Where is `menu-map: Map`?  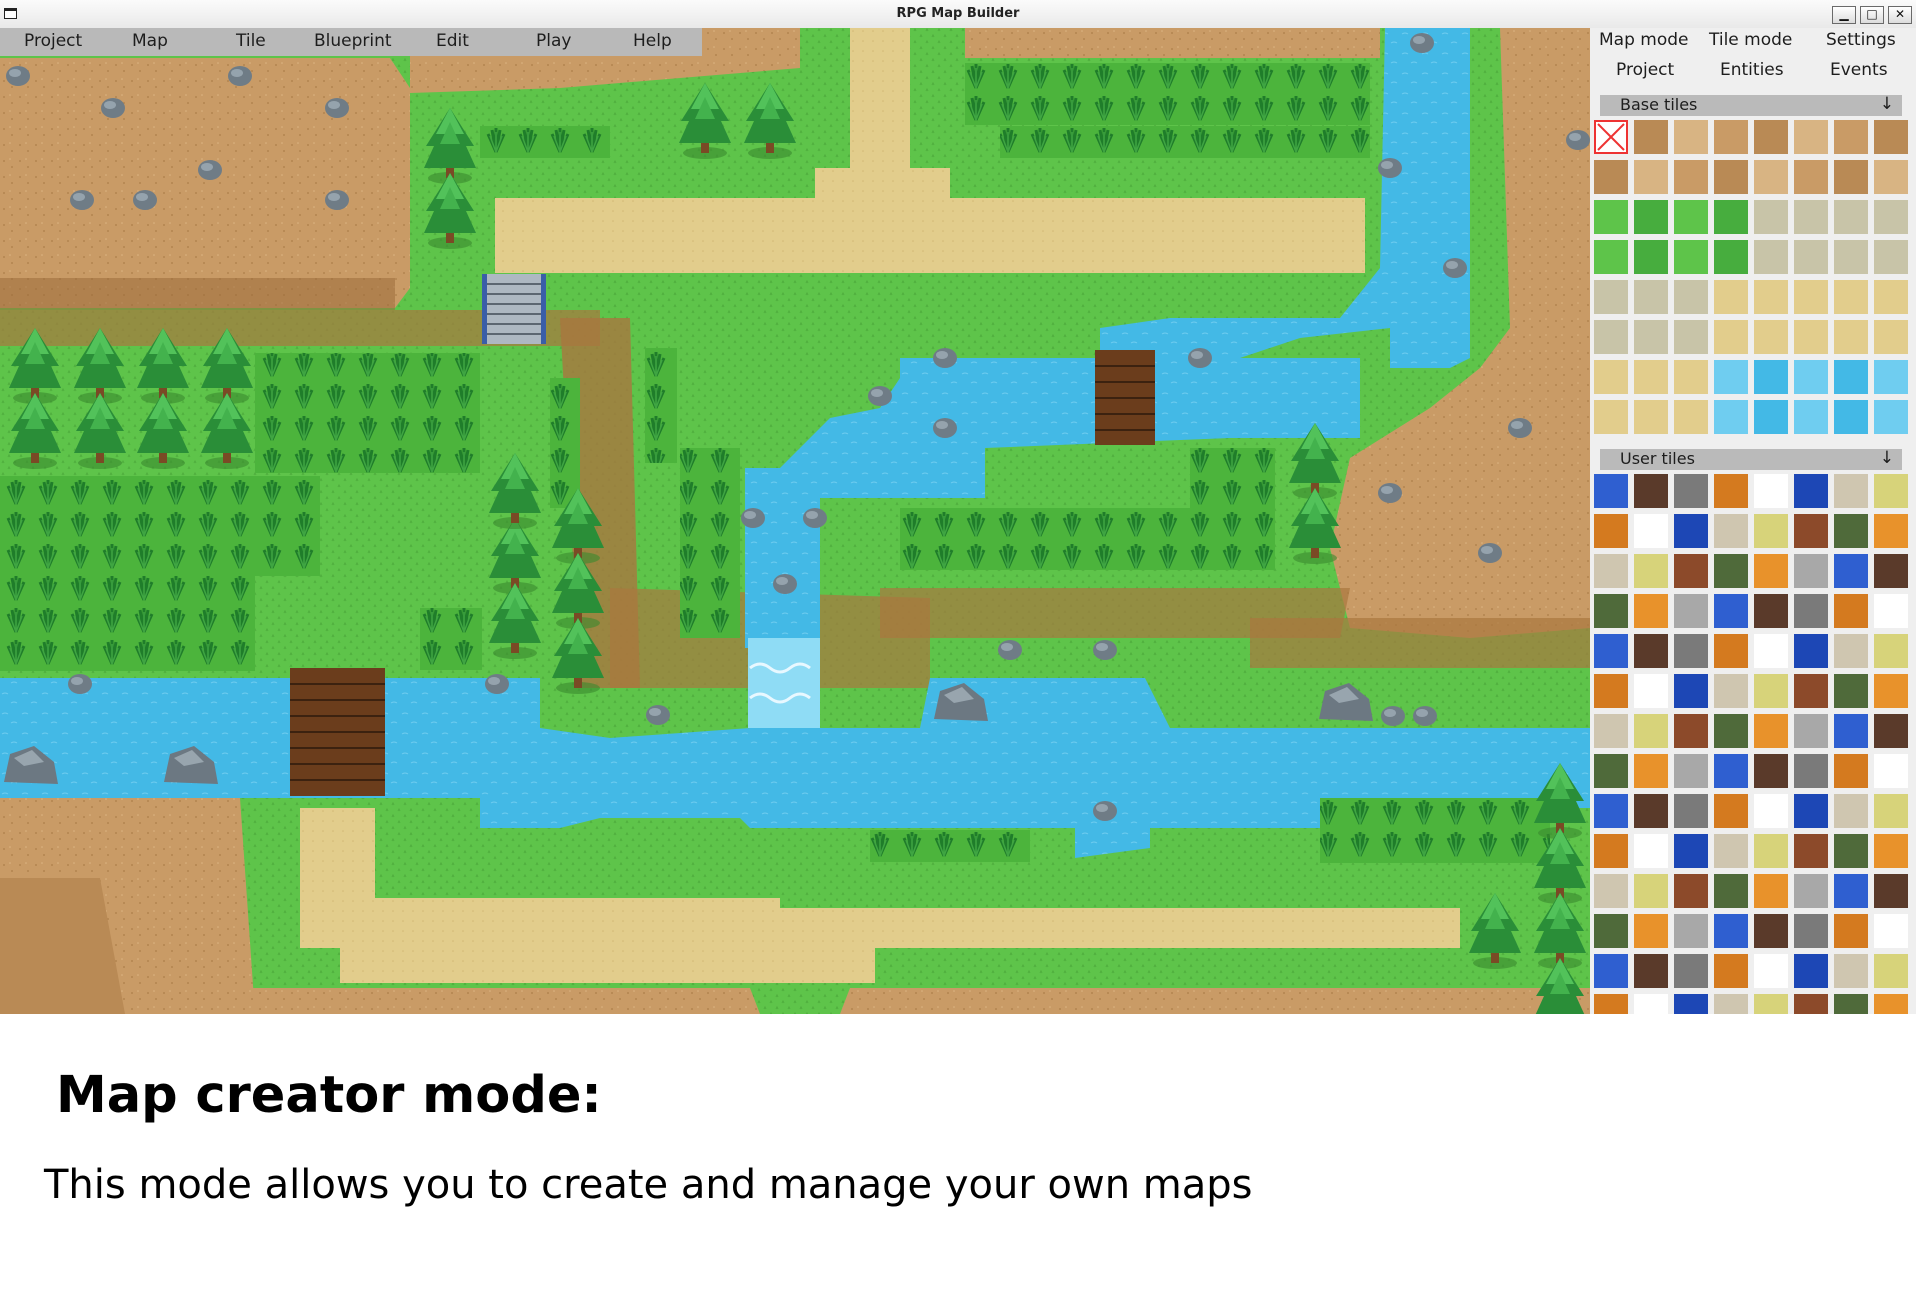 menu-map: Map is located at coordinates (150, 41).